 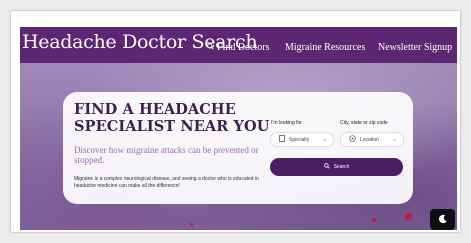 I want to click on looking-for-label: I'm looking for, so click(x=286, y=123).